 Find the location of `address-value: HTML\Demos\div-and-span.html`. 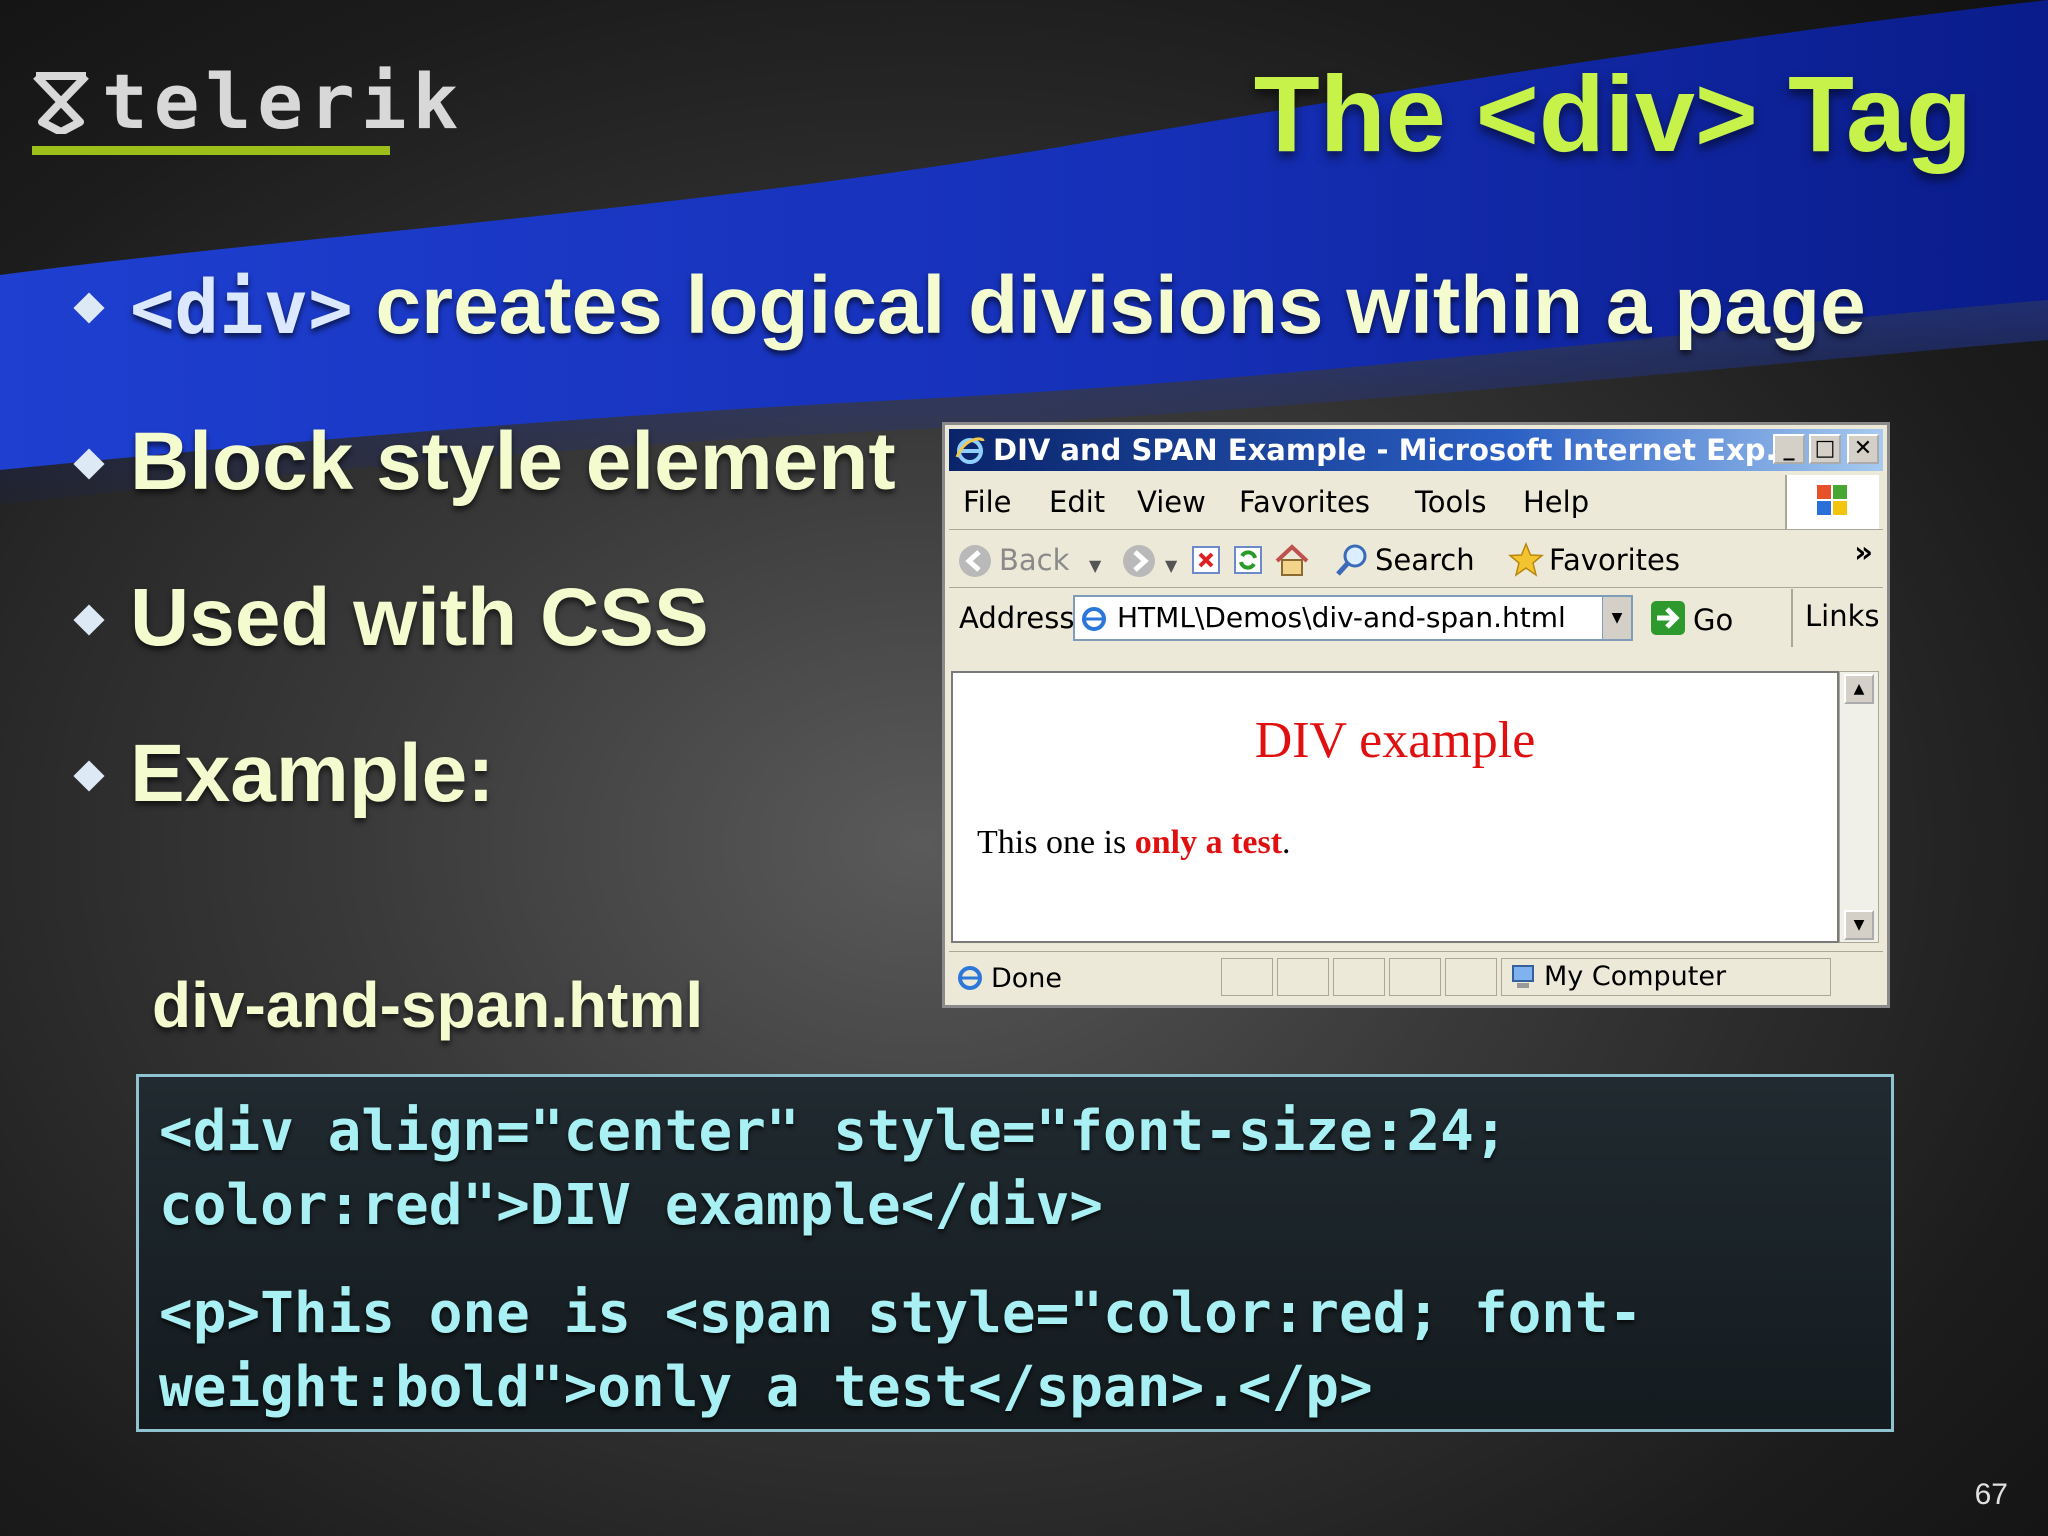

address-value: HTML\Demos\div-and-span.html is located at coordinates (1341, 617).